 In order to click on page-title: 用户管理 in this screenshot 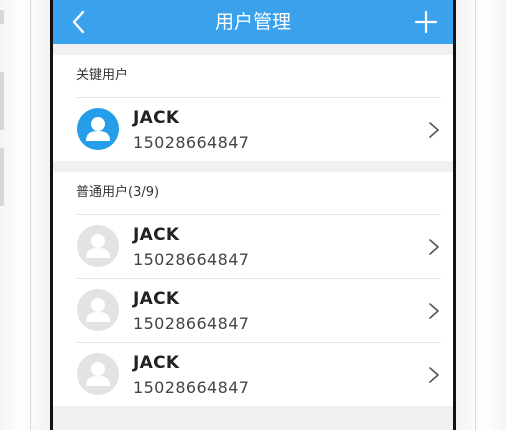, I will do `click(252, 22)`.